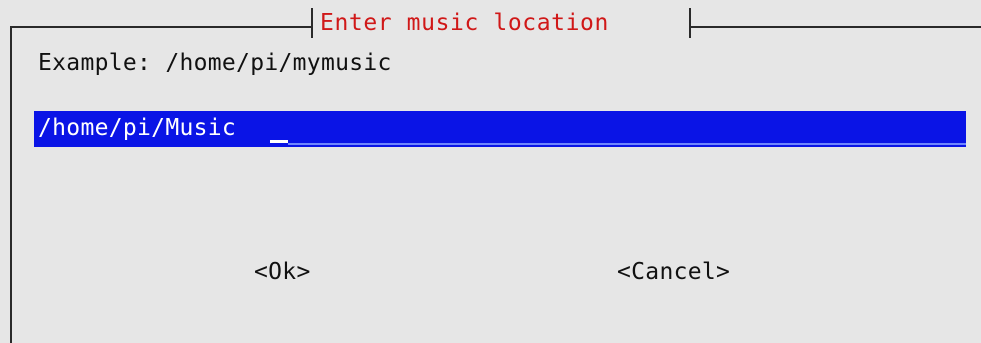  I want to click on cancel-button: <Cancel>, so click(673, 272).